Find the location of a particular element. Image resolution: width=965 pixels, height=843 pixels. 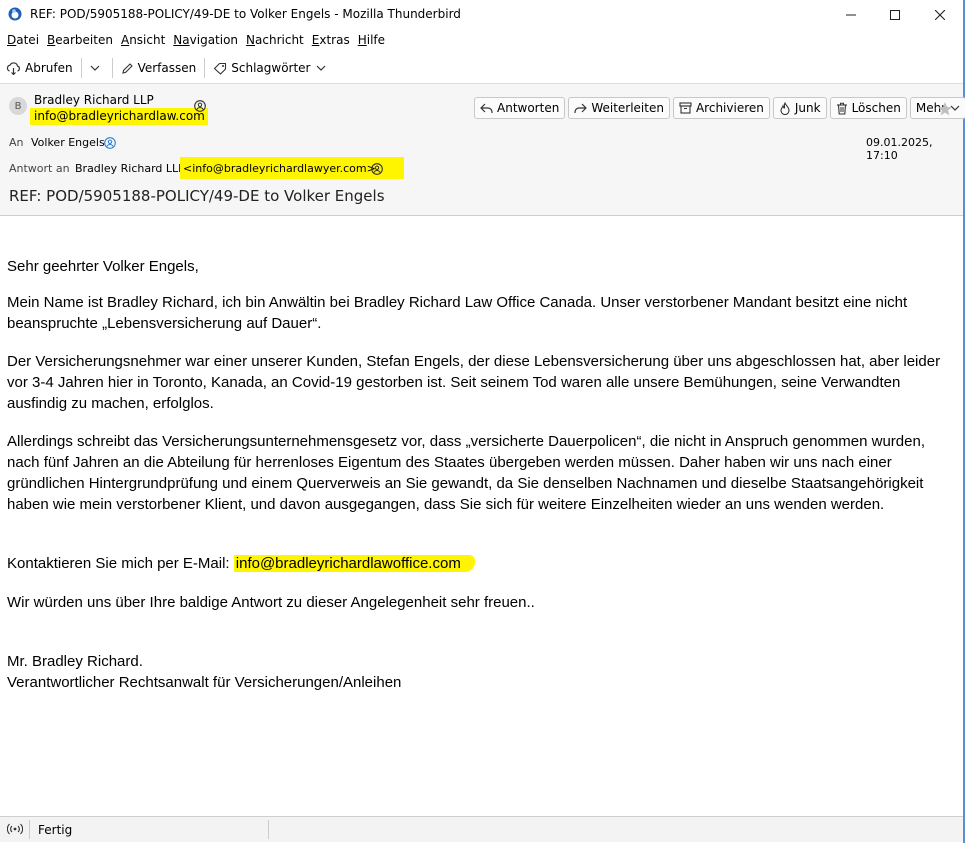

junk-button: Junk is located at coordinates (799, 108).